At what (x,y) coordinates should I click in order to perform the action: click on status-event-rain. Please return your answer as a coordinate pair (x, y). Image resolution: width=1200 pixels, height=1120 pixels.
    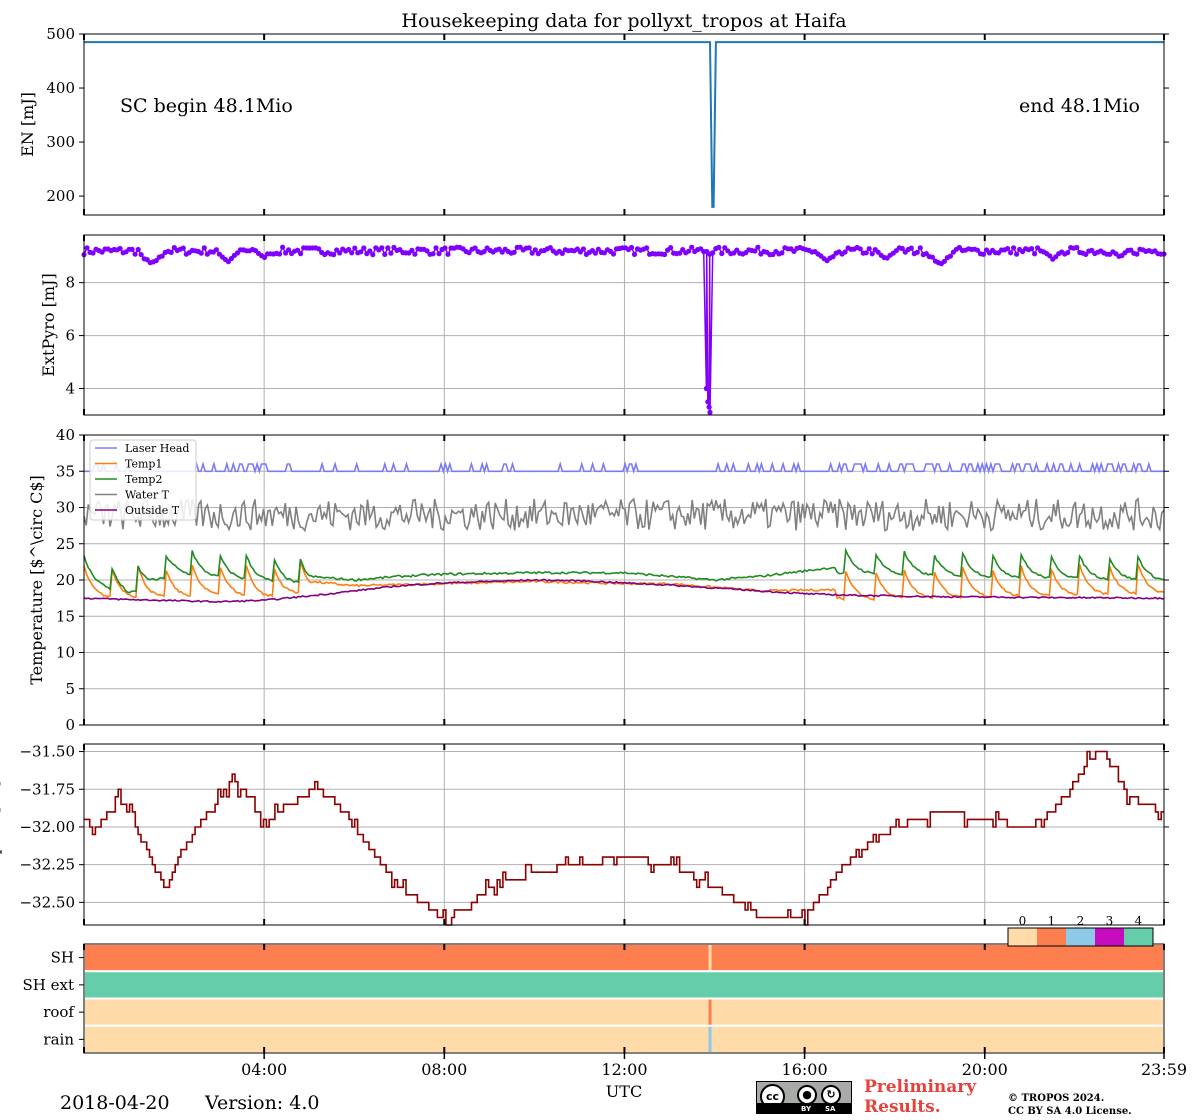
    Looking at the image, I should click on (710, 1039).